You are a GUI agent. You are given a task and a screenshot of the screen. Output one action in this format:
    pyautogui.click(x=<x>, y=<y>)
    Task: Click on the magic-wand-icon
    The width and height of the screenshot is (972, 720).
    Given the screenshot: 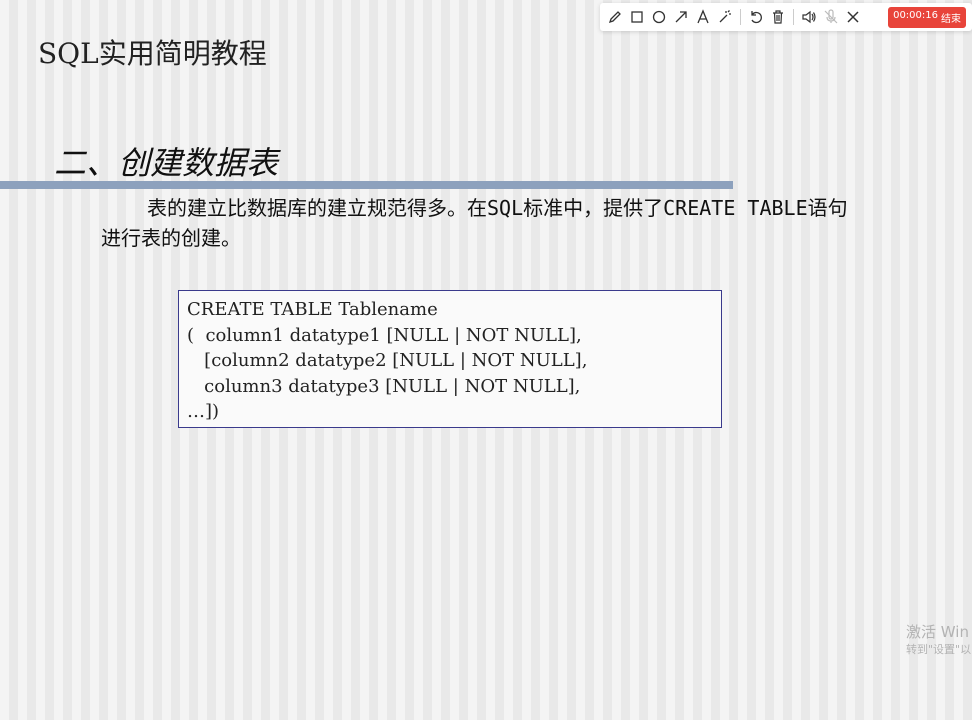 What is the action you would take?
    pyautogui.click(x=725, y=17)
    